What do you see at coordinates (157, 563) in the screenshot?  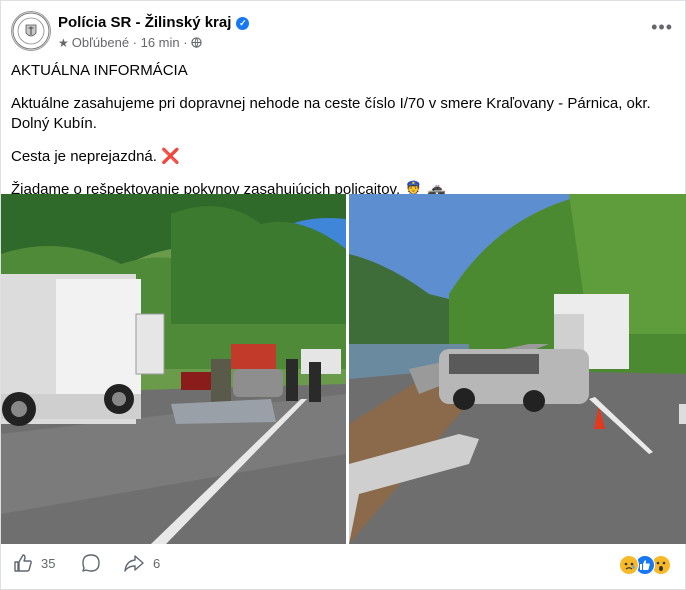 I see `share-count: 6` at bounding box center [157, 563].